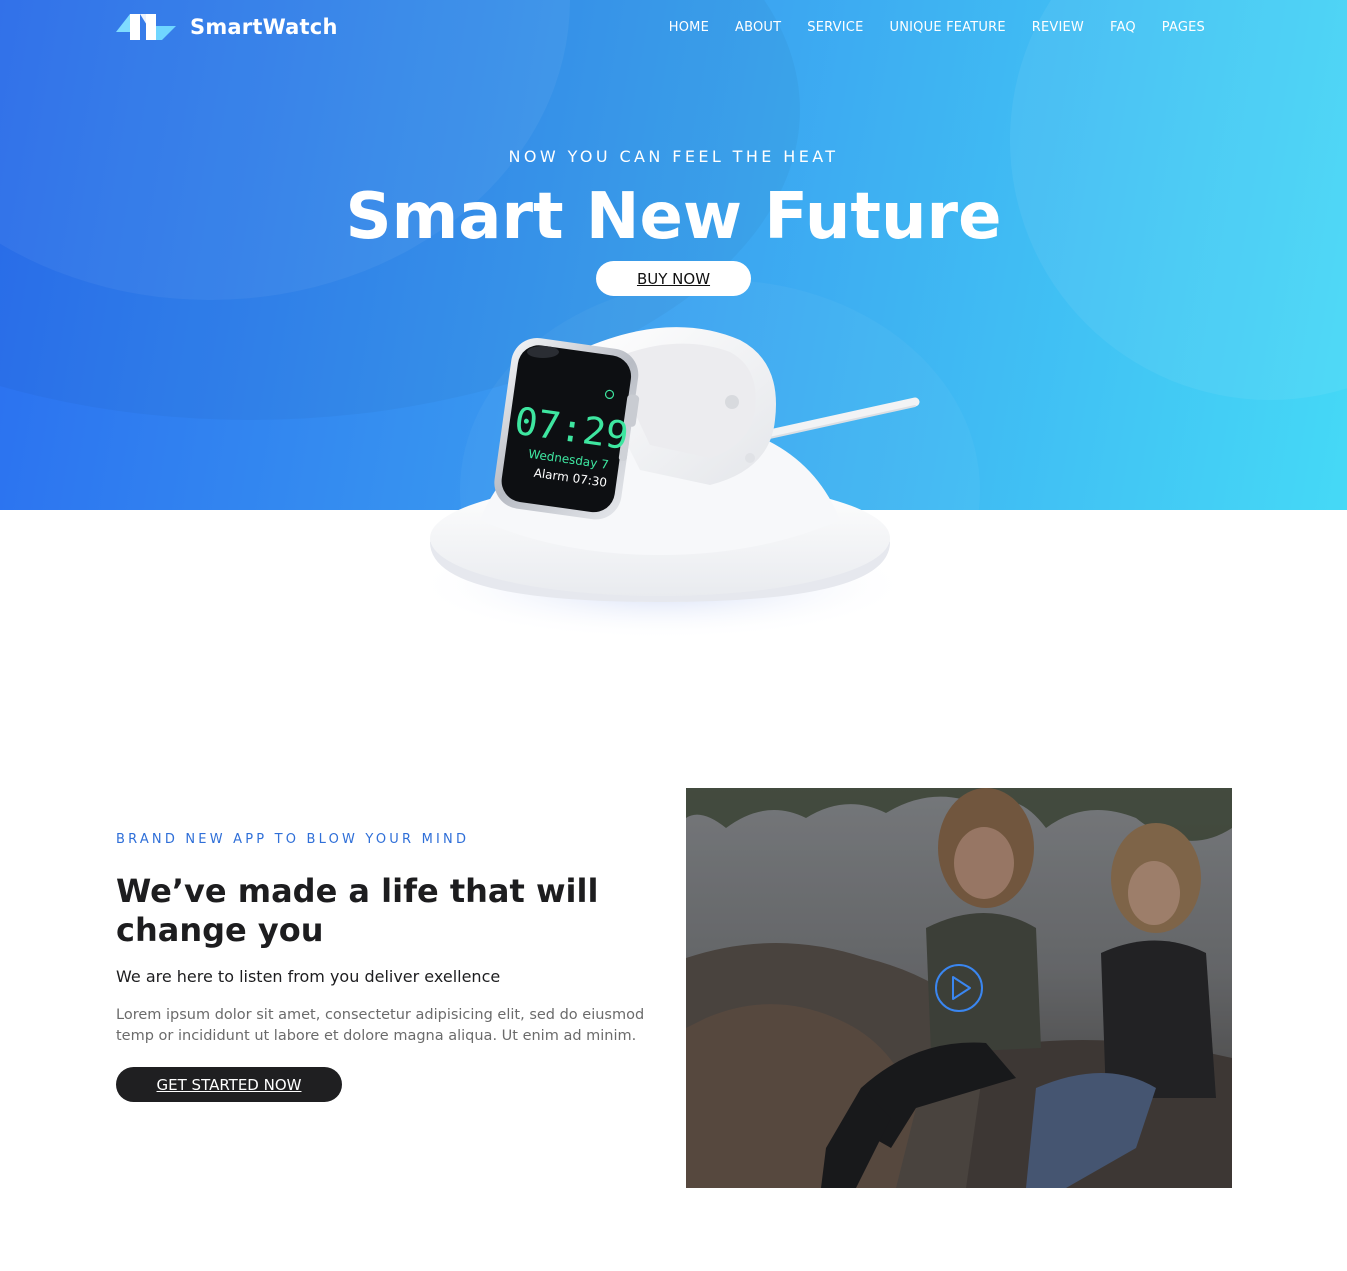 Image resolution: width=1347 pixels, height=1271 pixels. What do you see at coordinates (959, 988) in the screenshot?
I see `play-icon` at bounding box center [959, 988].